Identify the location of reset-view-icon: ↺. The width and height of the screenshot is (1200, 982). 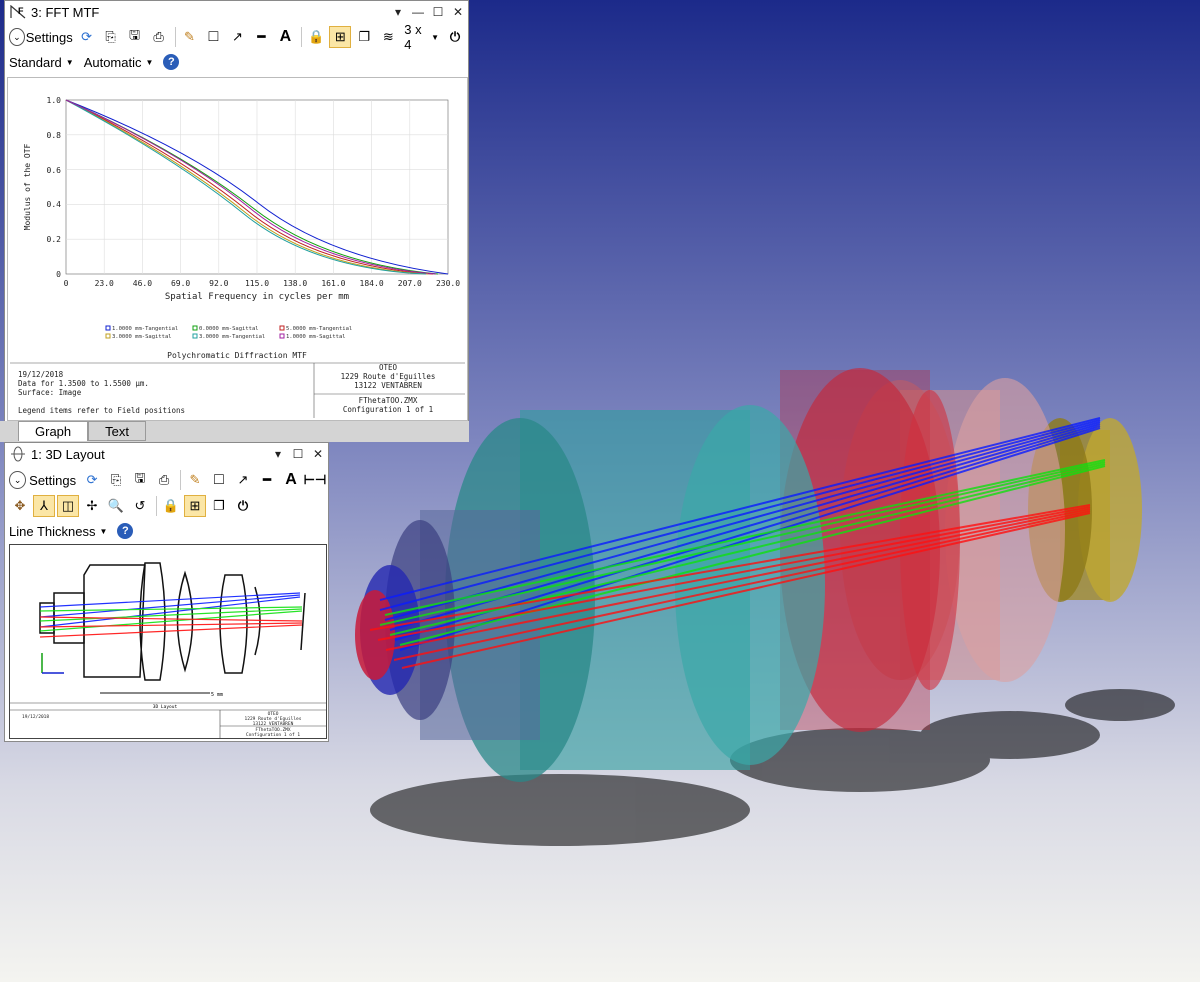
(140, 506).